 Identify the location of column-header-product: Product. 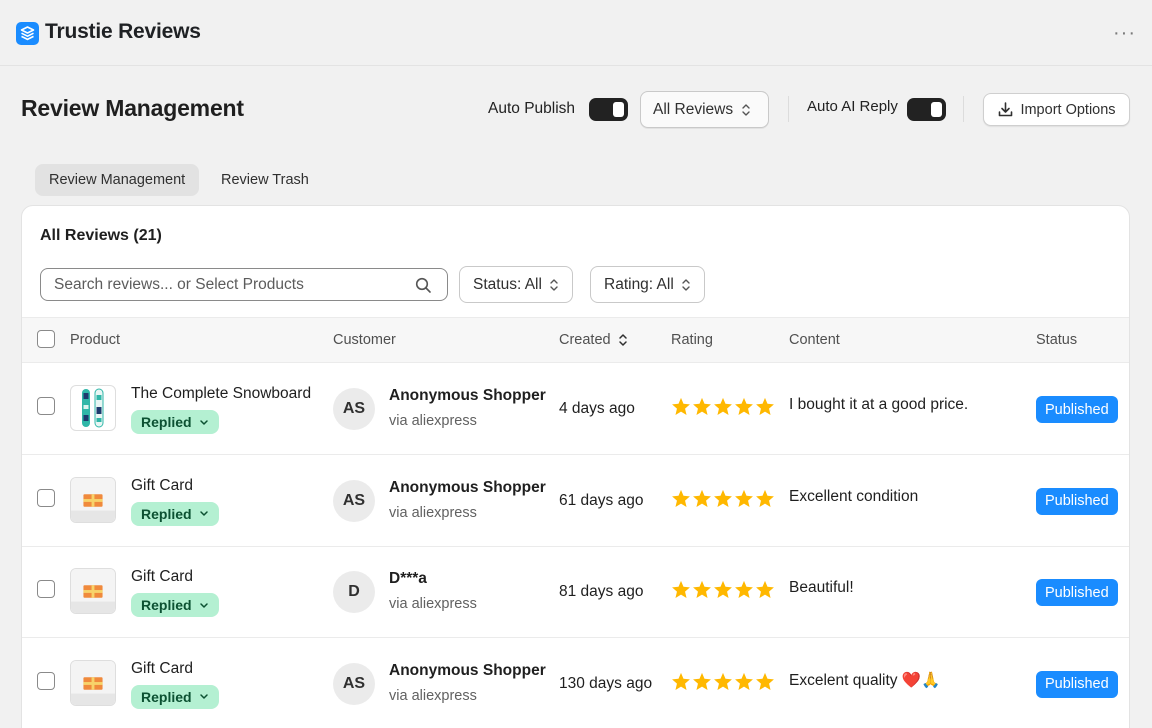
(95, 340).